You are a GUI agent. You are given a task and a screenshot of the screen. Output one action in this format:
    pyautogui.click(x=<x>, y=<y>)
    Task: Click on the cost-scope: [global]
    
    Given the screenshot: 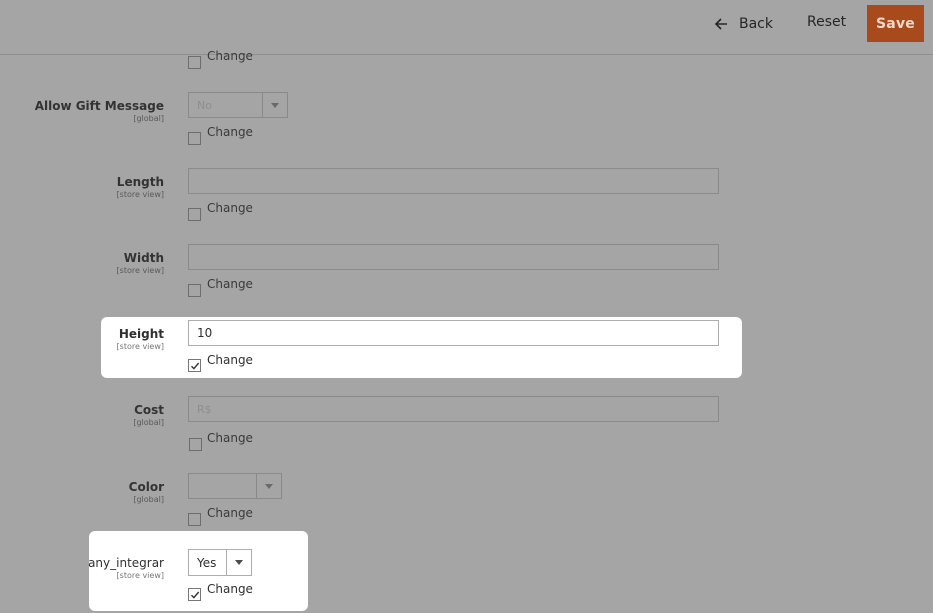 What is the action you would take?
    pyautogui.click(x=148, y=422)
    